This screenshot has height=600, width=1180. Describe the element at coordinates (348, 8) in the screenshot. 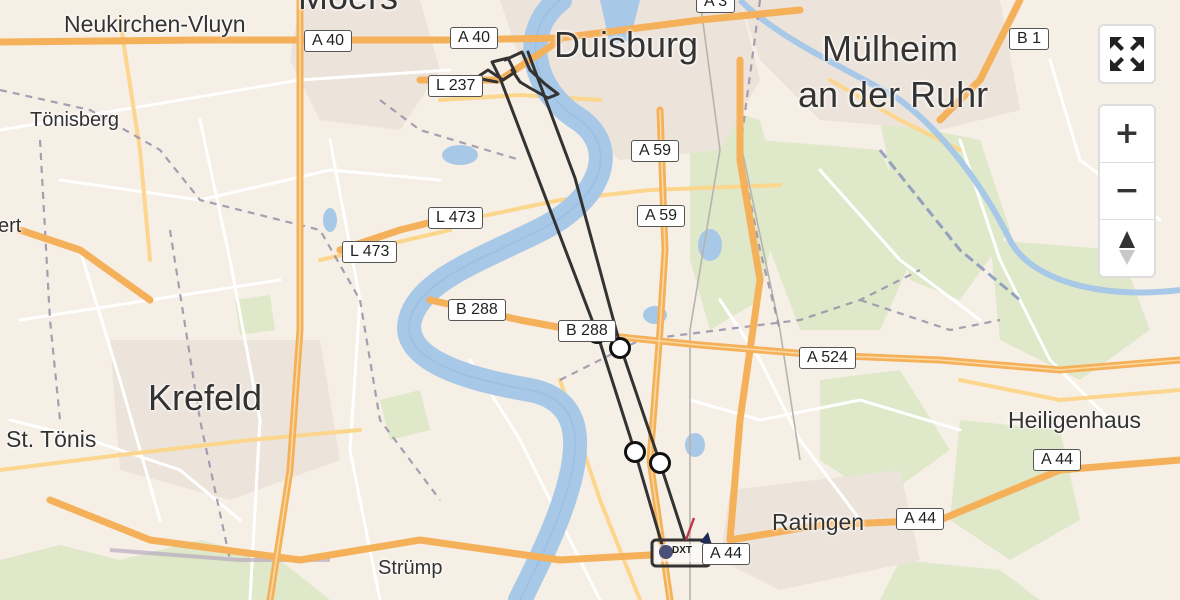

I see `place-label-moers: Moers` at that location.